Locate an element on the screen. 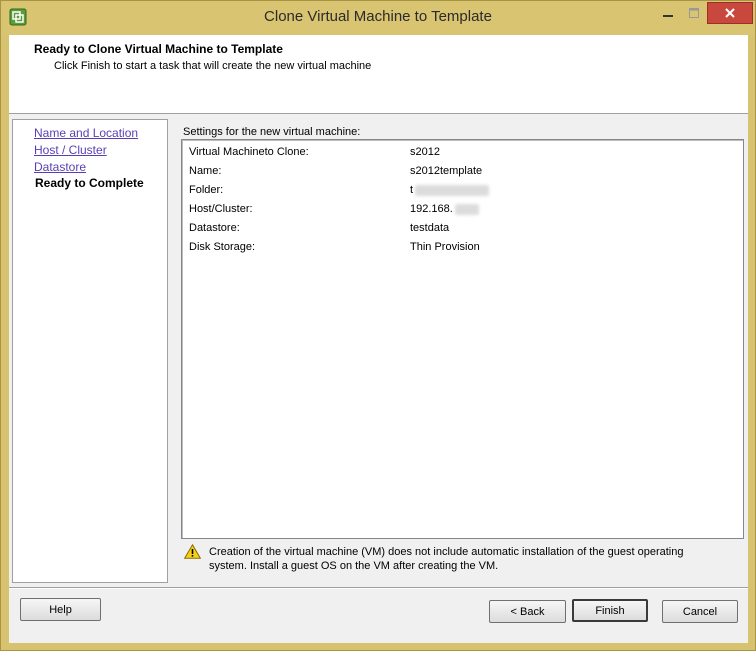 Image resolution: width=756 pixels, height=651 pixels. close-button is located at coordinates (730, 13).